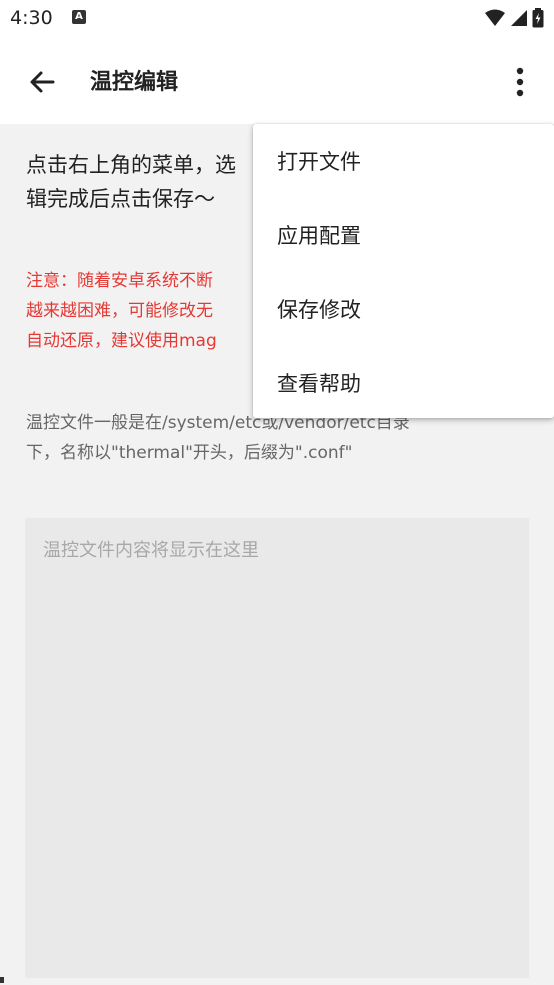 The image size is (554, 985). I want to click on status-icons, so click(514, 18).